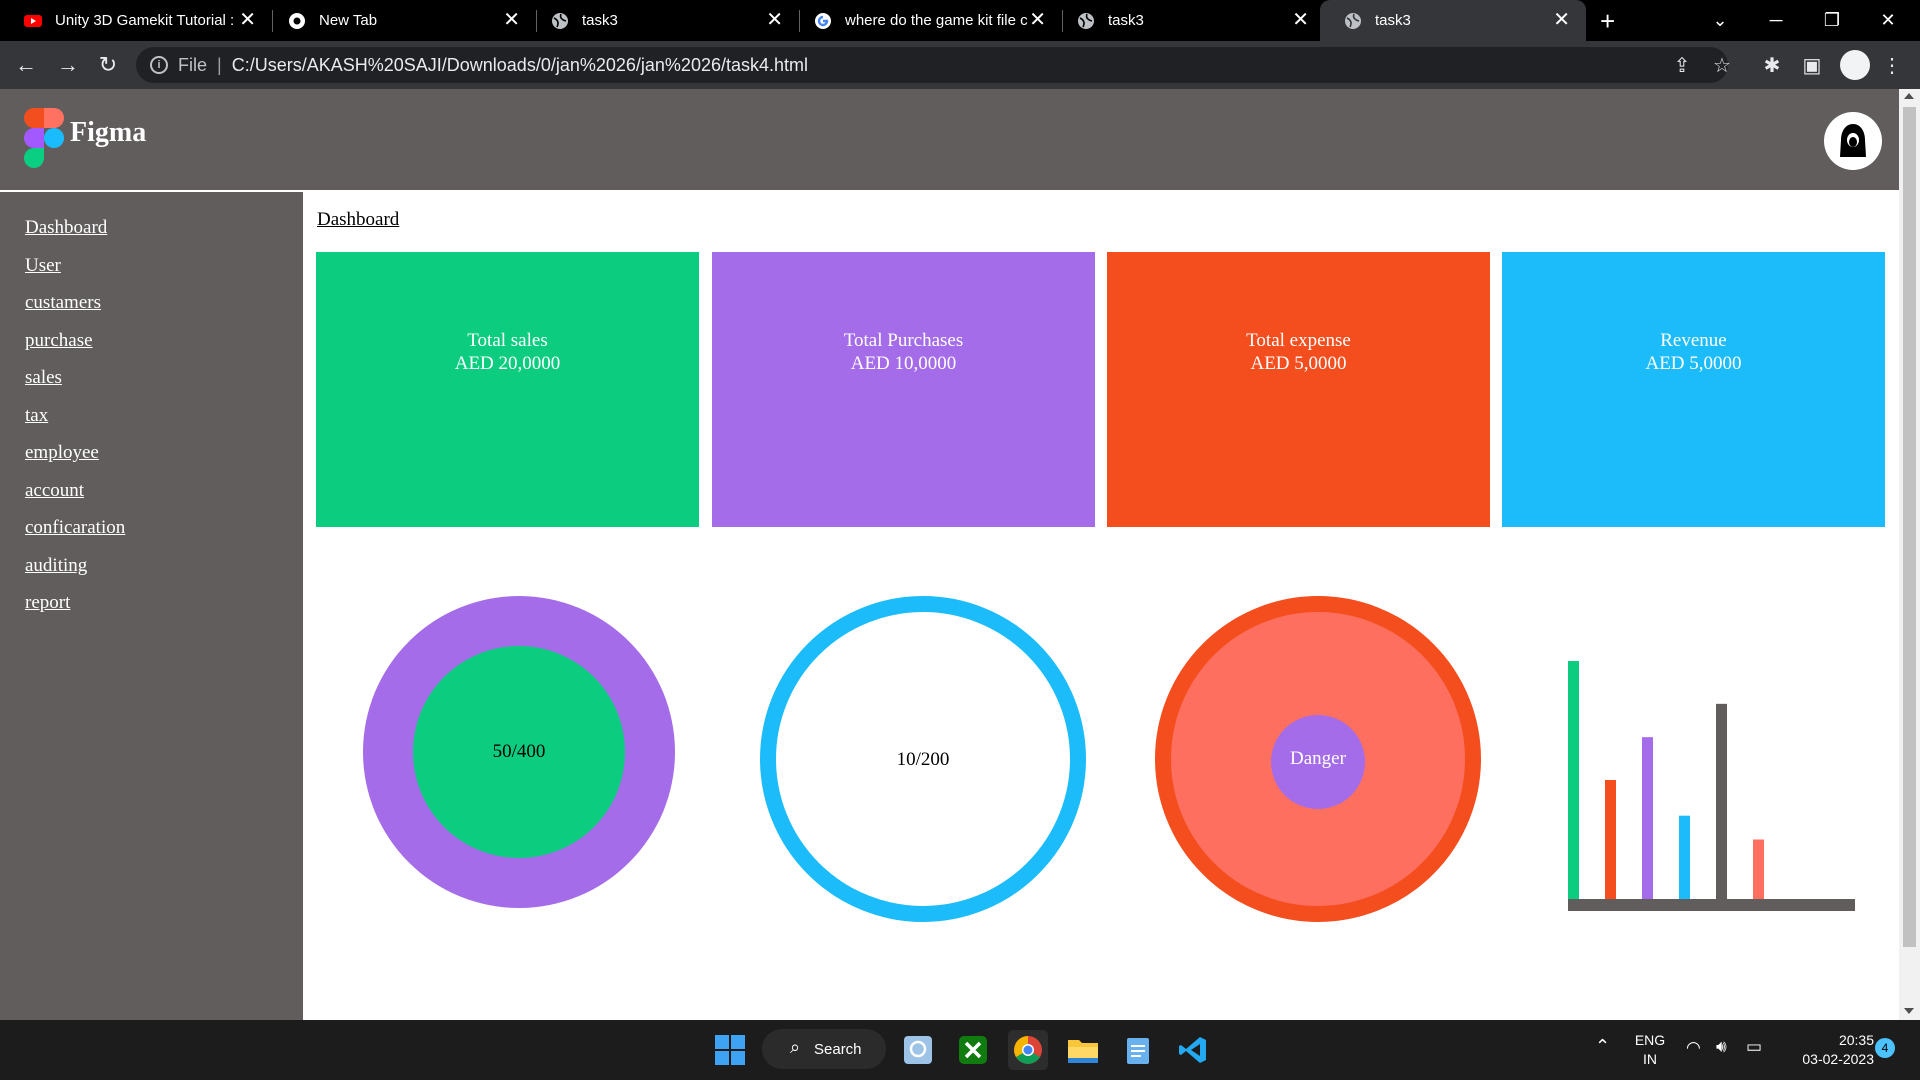  I want to click on sidebar-item-customers: custamers, so click(63, 302).